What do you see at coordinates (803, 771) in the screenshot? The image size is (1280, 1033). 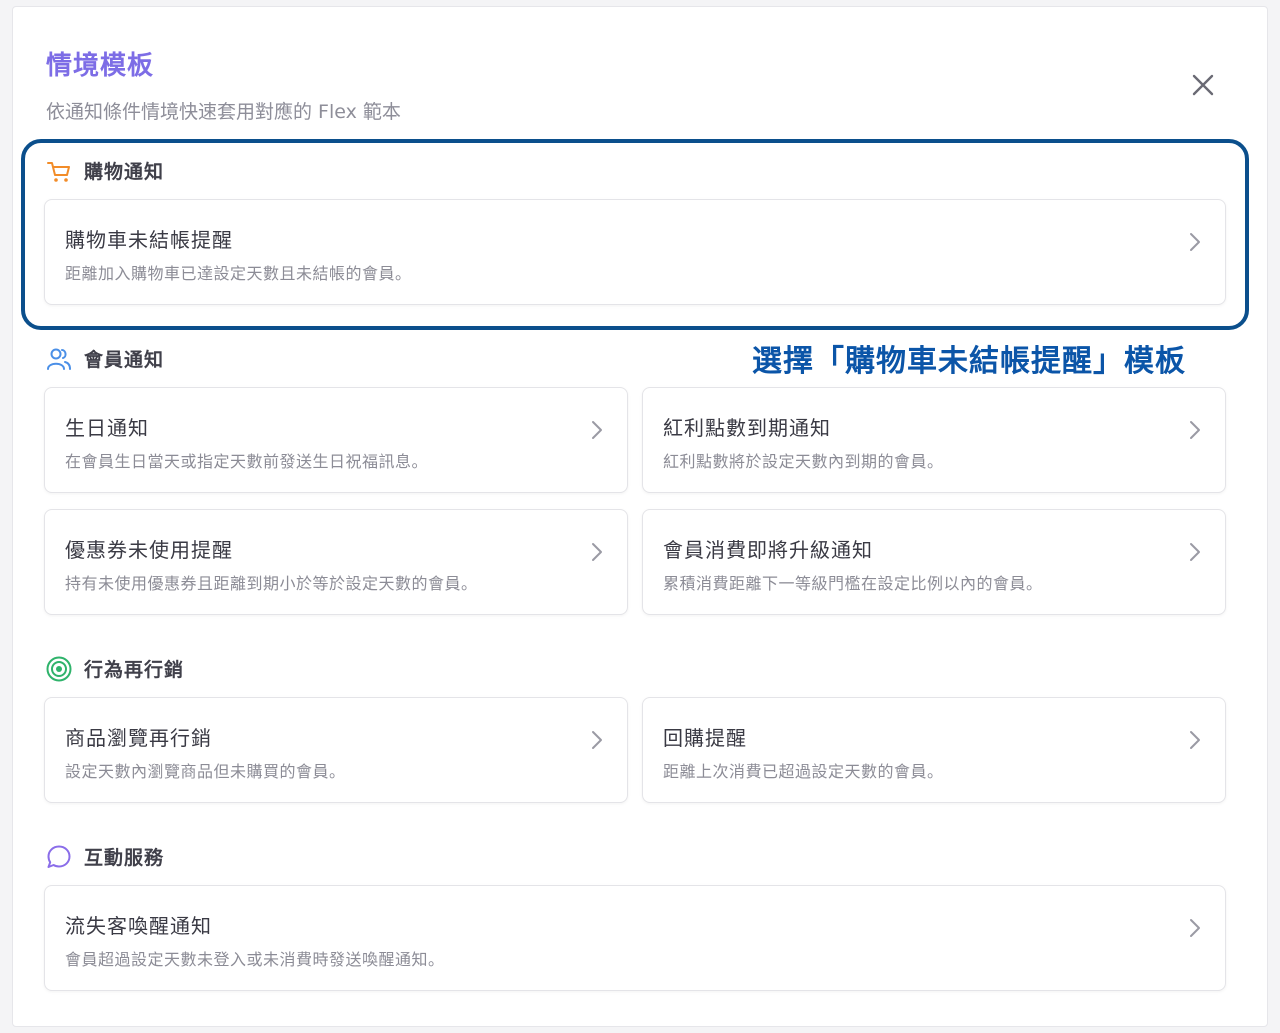 I see `card-desc: 距離上次消費已超過設定天數的會員。` at bounding box center [803, 771].